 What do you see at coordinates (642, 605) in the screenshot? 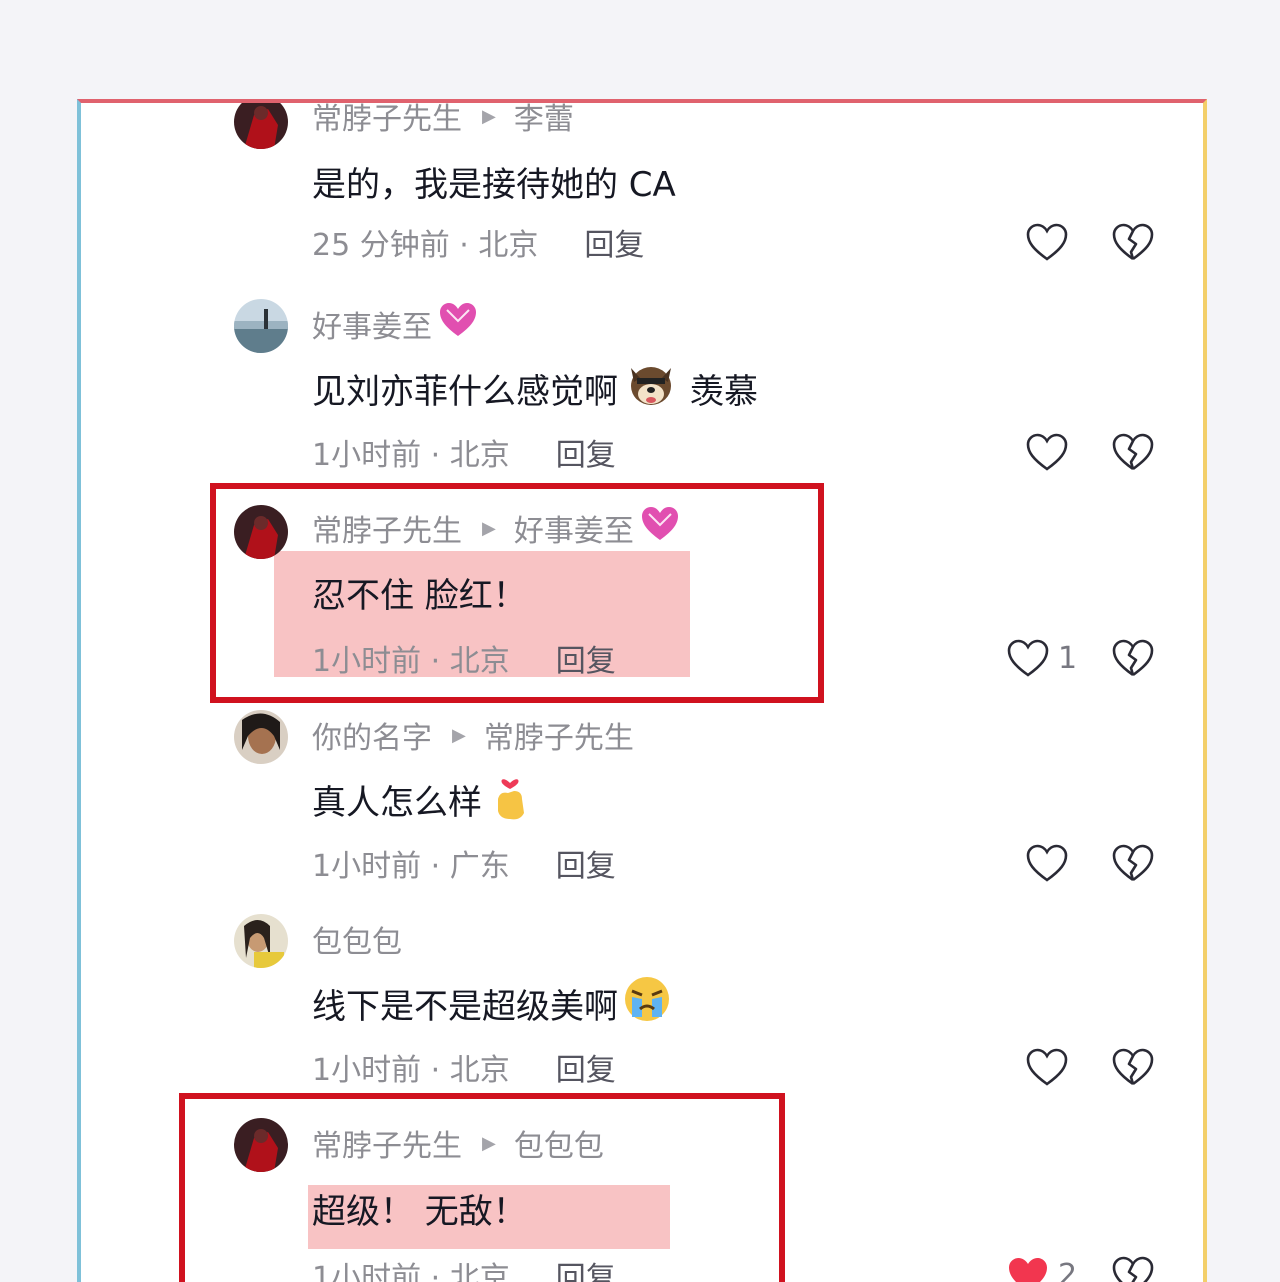
I see `comment-item: 常脖子先生 ▶ 好事姜至 忍不住 脸红！ 1小时前 · 北京 回复 1` at bounding box center [642, 605].